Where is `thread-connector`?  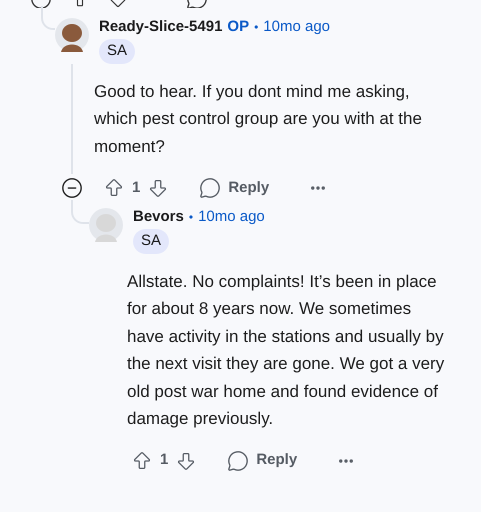
thread-connector is located at coordinates (48, 18).